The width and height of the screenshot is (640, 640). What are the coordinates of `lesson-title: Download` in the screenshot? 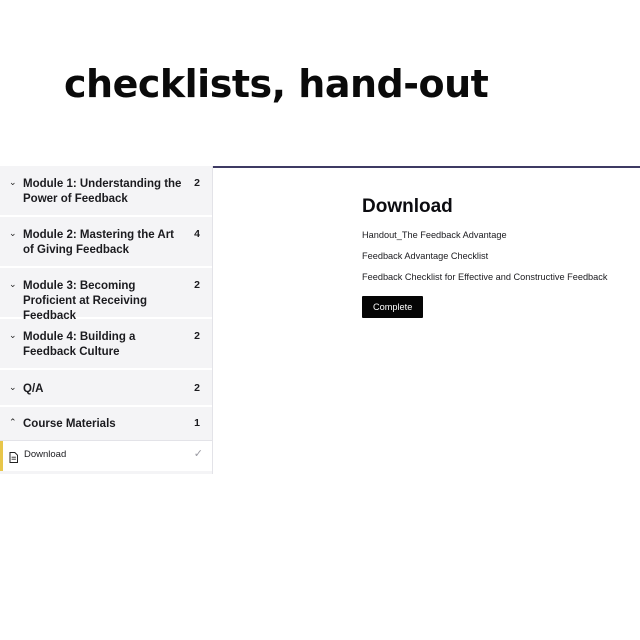 It's located at (407, 206).